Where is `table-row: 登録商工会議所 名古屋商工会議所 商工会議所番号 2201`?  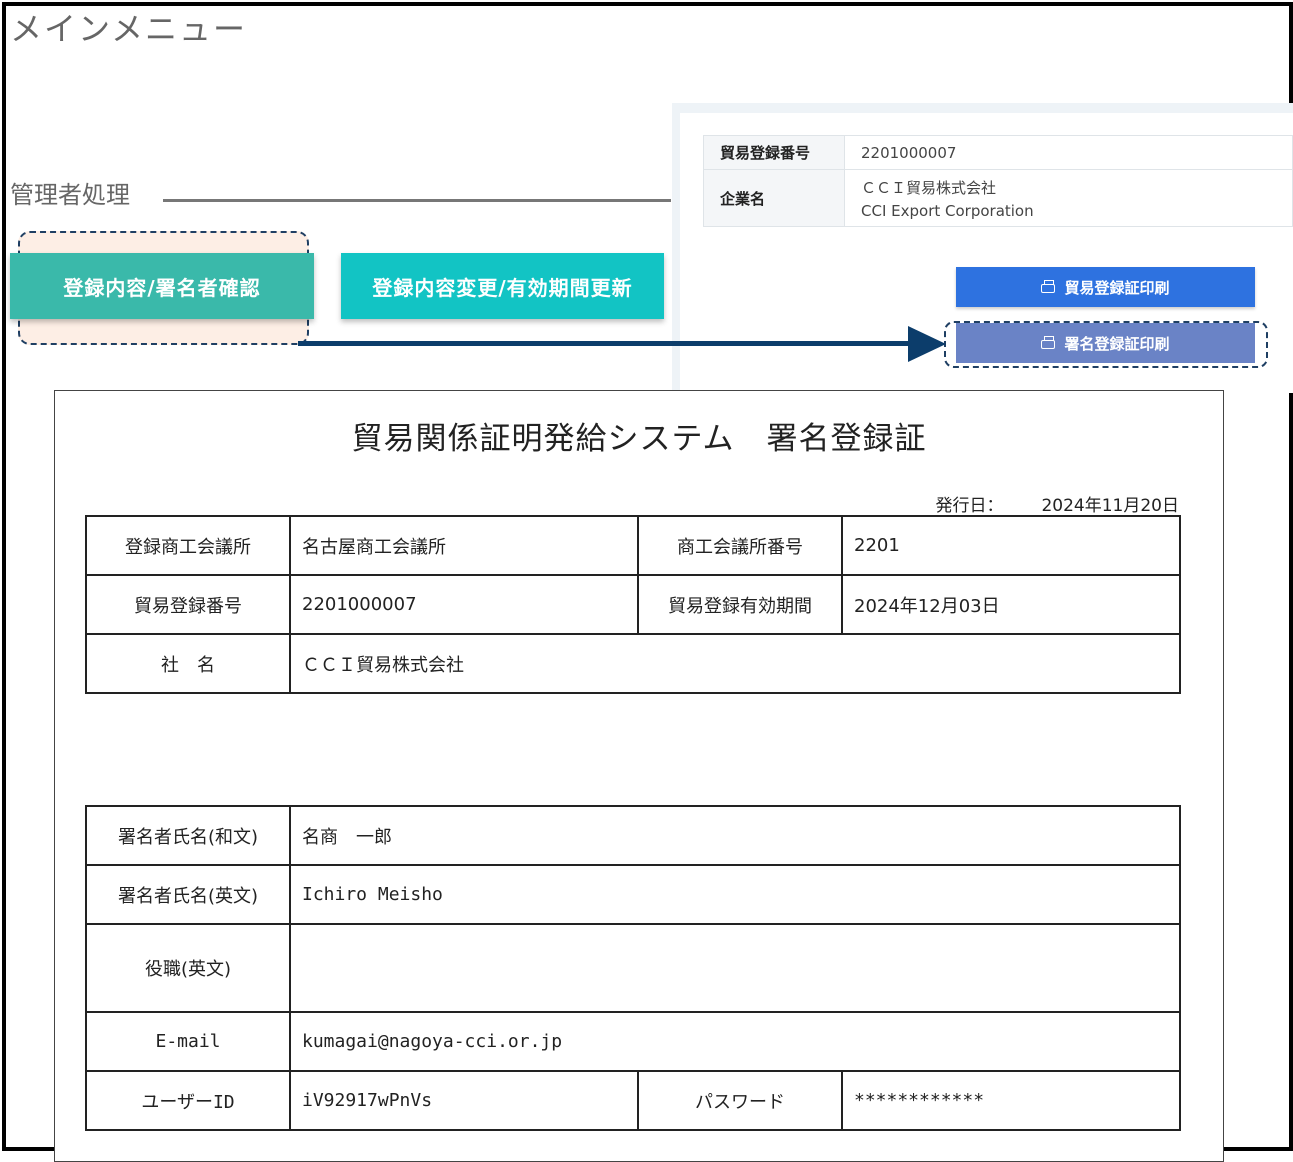
table-row: 登録商工会議所 名古屋商工会議所 商工会議所番号 2201 is located at coordinates (633, 545).